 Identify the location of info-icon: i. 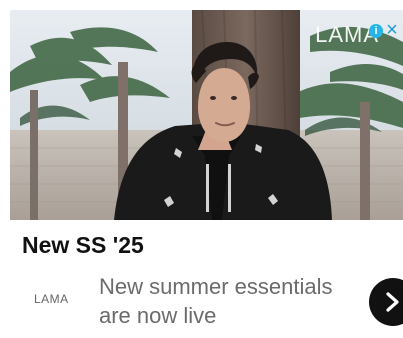
(376, 31).